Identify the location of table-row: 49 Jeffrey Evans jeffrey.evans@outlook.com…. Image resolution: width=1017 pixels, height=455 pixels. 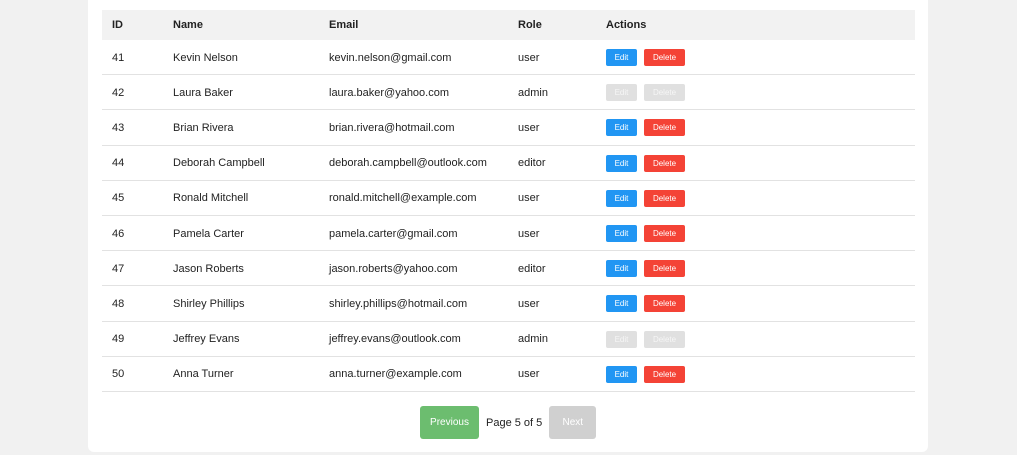
(508, 339).